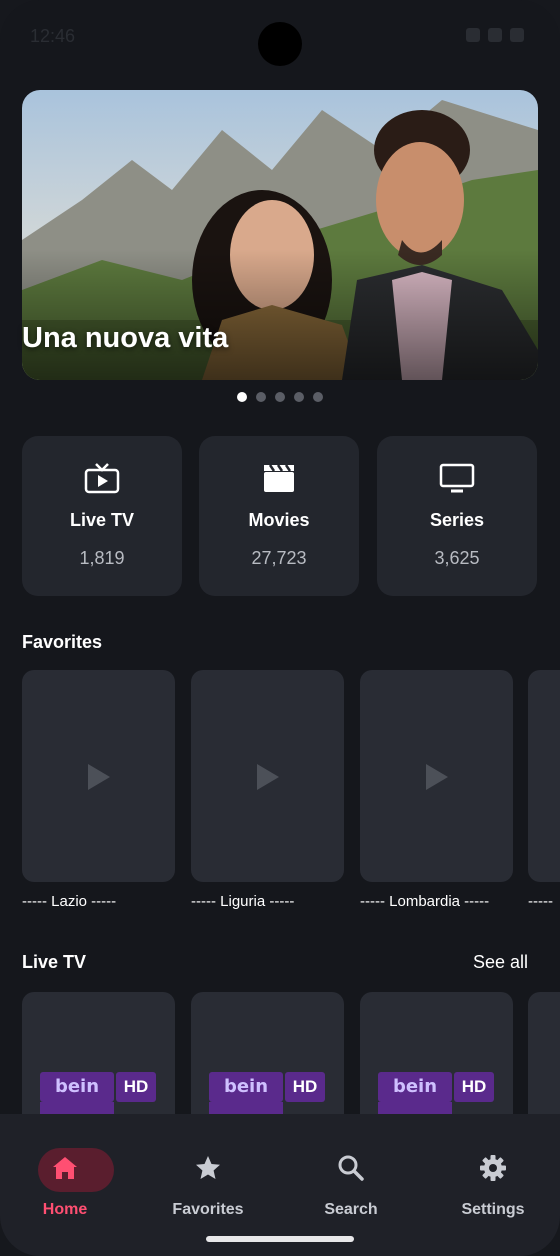 This screenshot has width=560, height=1256. I want to click on nav-item-home: Home, so click(65, 1175).